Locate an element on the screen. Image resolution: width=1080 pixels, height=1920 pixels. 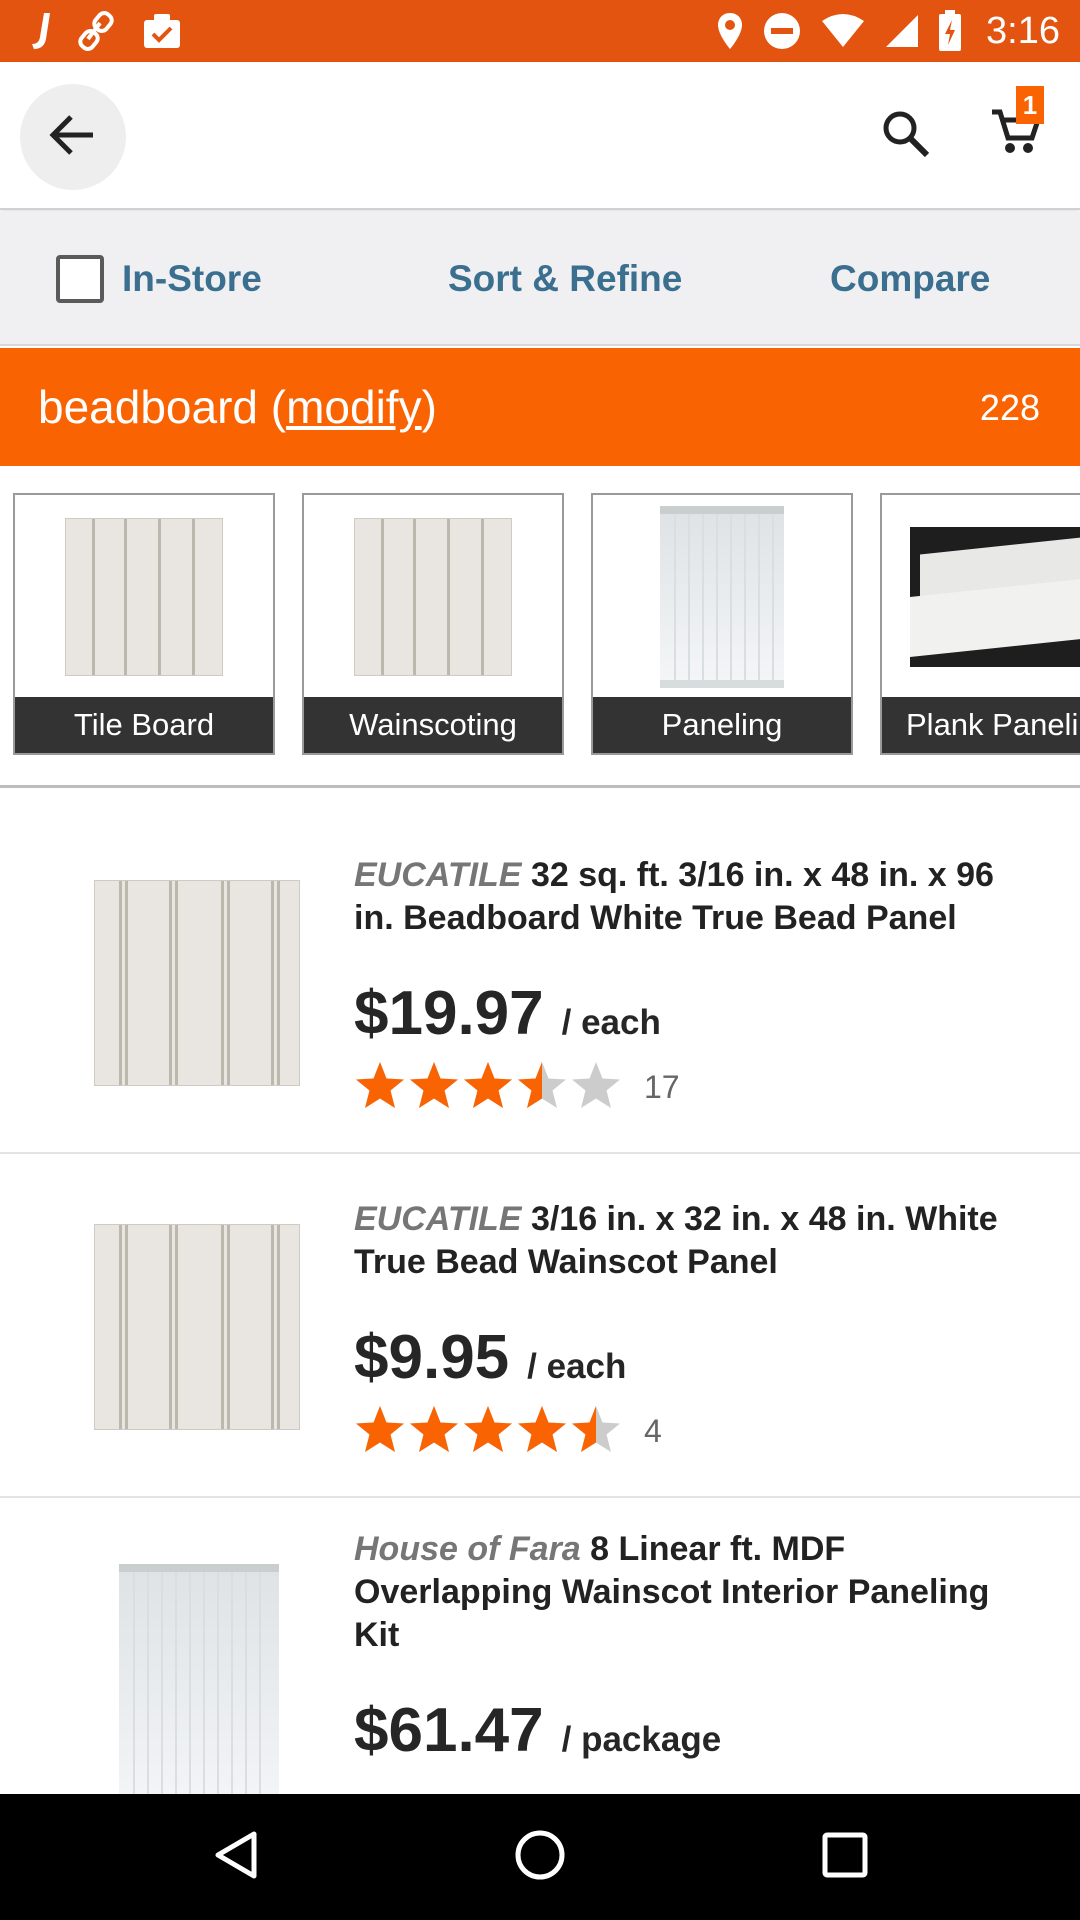
search-term: beadboard is located at coordinates (148, 407).